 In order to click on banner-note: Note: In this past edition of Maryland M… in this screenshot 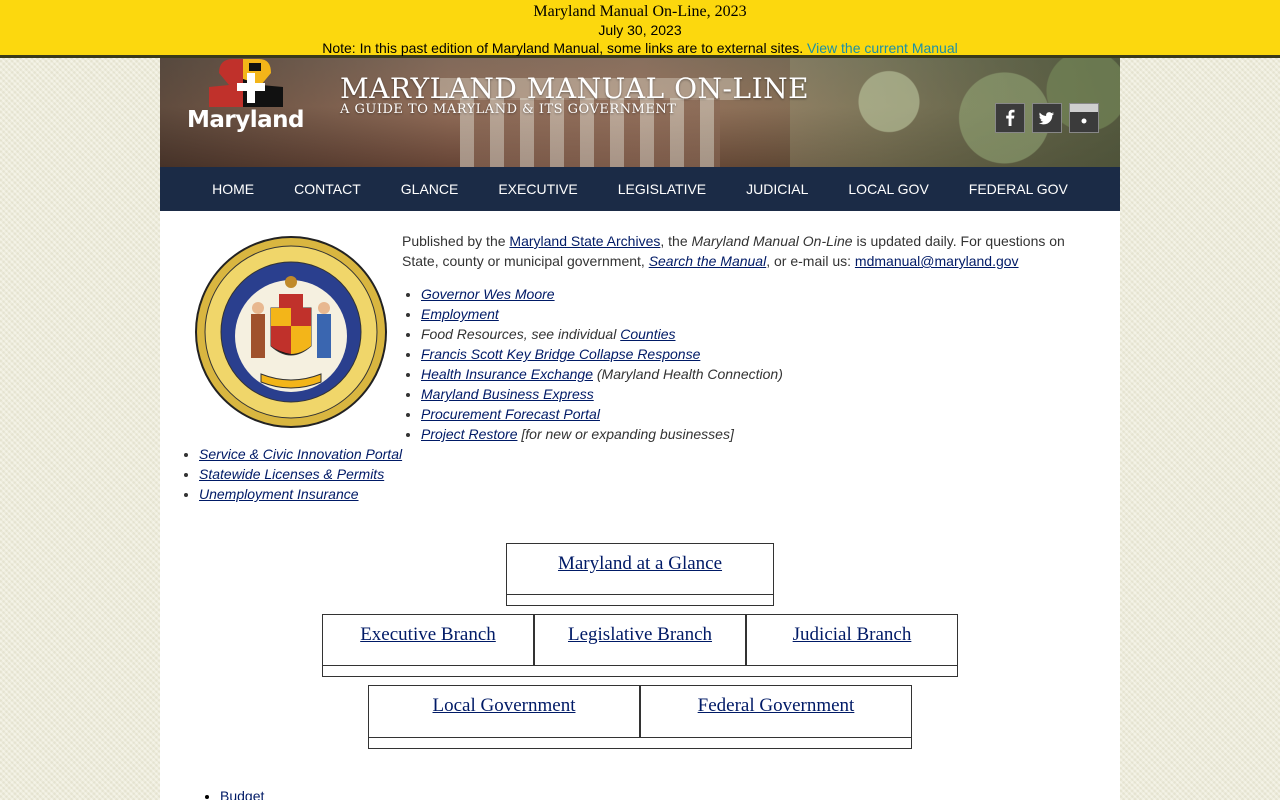, I will do `click(640, 48)`.